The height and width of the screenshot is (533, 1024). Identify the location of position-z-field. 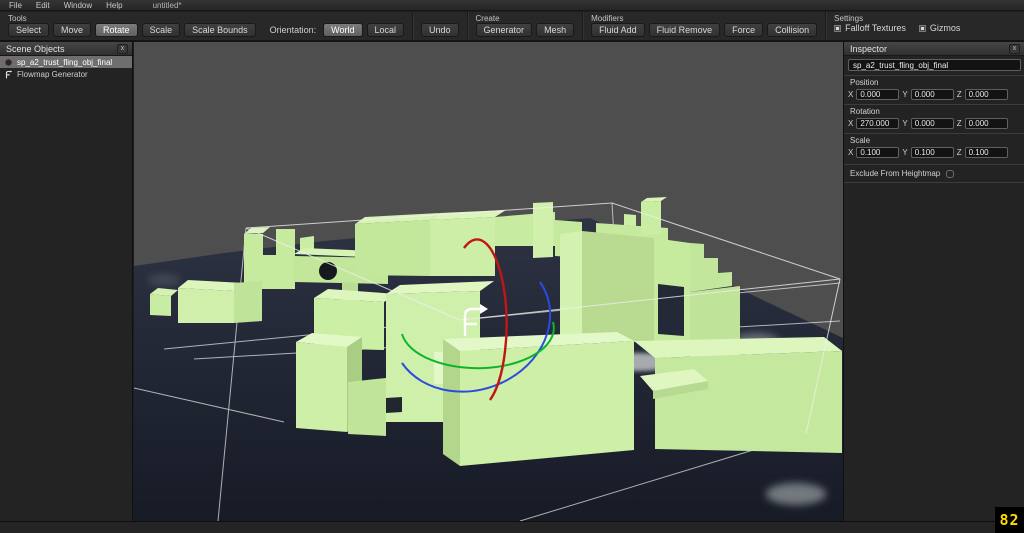
(986, 94).